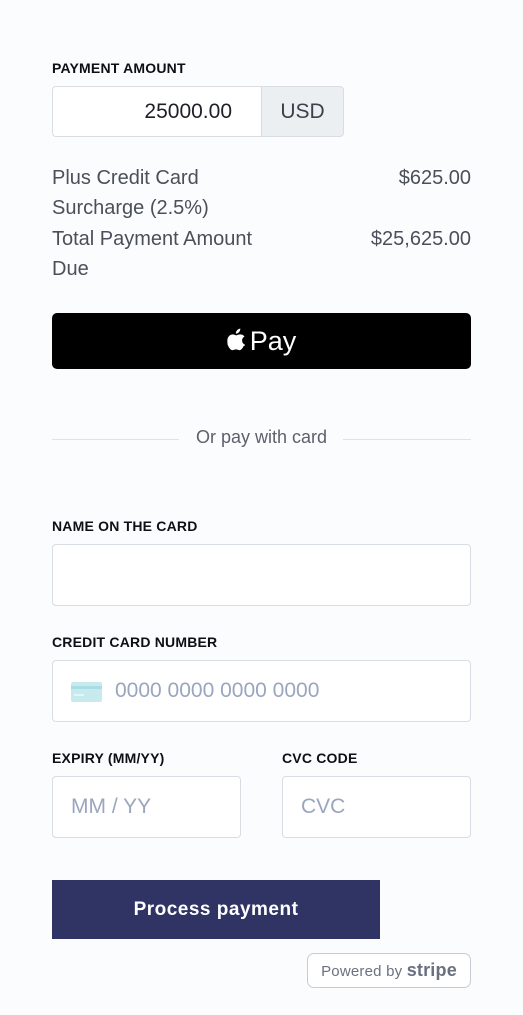 This screenshot has height=1015, width=523. Describe the element at coordinates (70, 269) in the screenshot. I see `total-label-line2: Due` at that location.